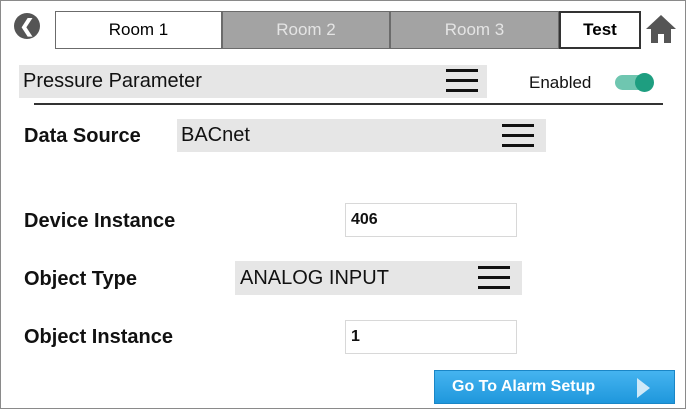 Image resolution: width=686 pixels, height=409 pixels. What do you see at coordinates (600, 30) in the screenshot?
I see `tab-test: Test` at bounding box center [600, 30].